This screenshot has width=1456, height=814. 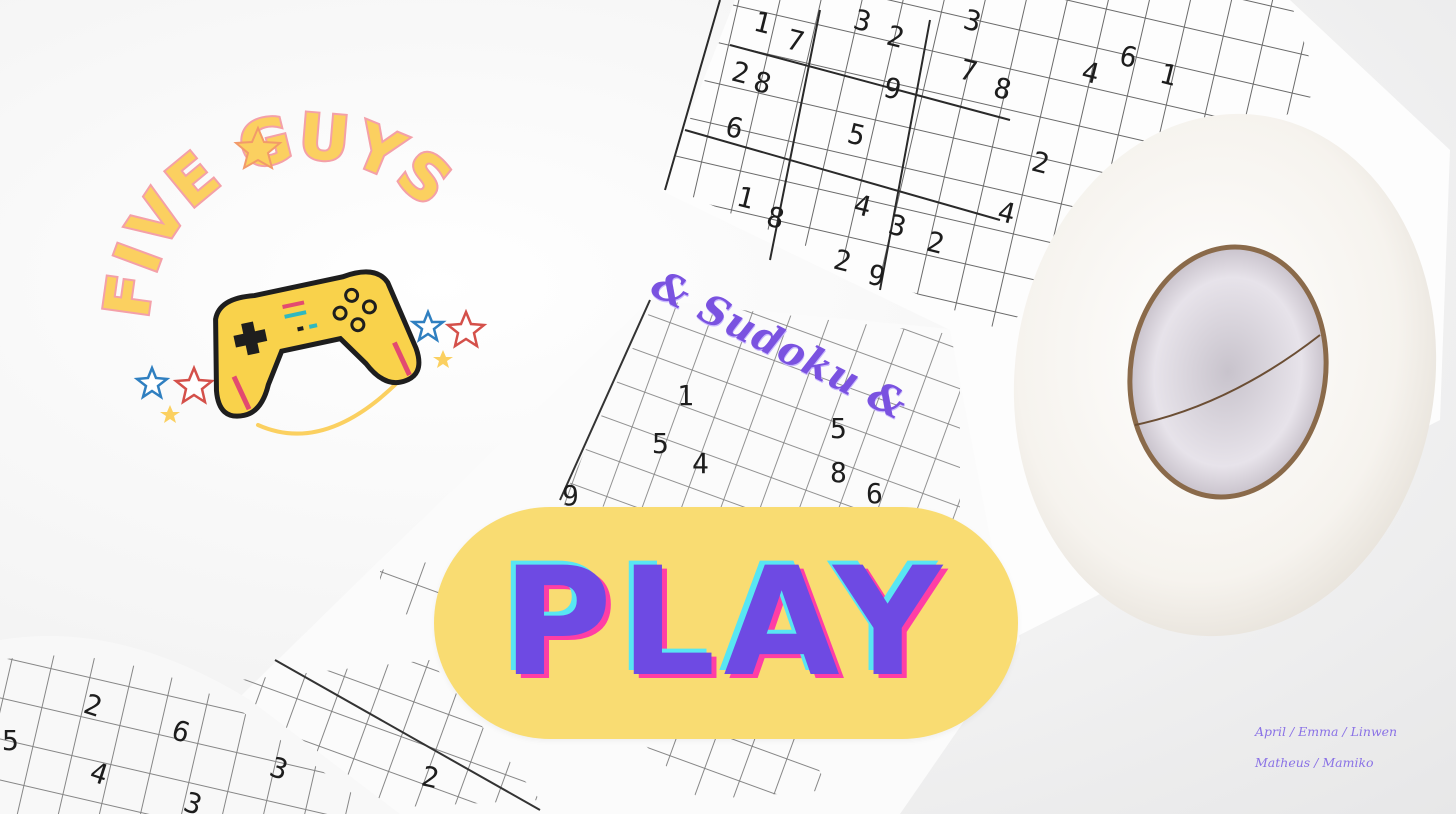 I want to click on controller-icon, so click(x=317, y=344).